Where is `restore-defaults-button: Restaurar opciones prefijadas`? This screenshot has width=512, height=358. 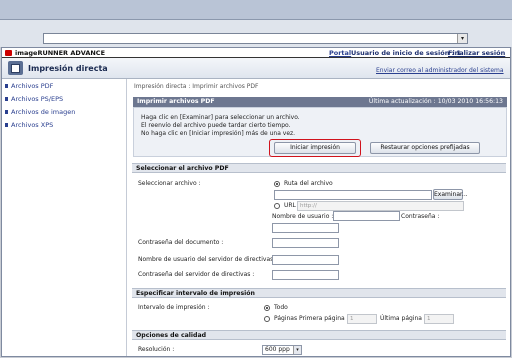
restore-defaults-button: Restaurar opciones prefijadas is located at coordinates (425, 148).